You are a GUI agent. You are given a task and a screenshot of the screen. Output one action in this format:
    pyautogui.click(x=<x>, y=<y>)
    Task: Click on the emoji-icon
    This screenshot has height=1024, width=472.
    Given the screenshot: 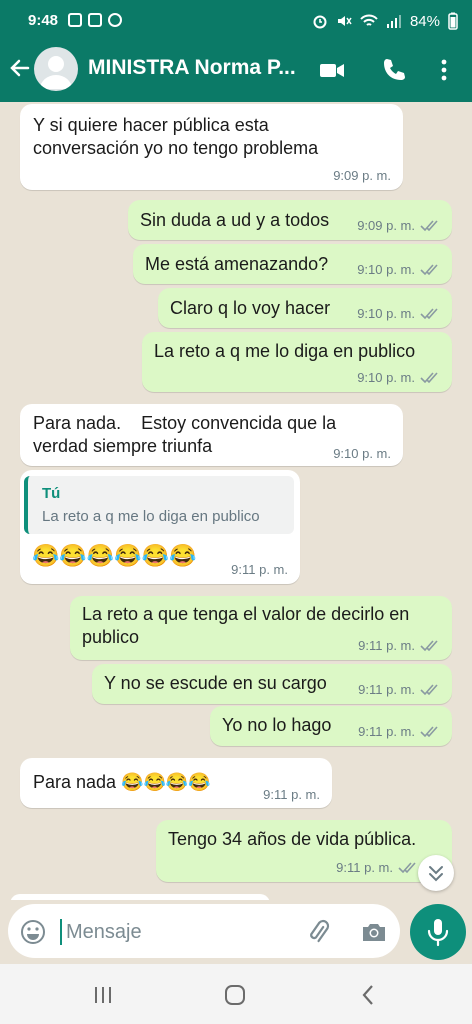 What is the action you would take?
    pyautogui.click(x=33, y=932)
    